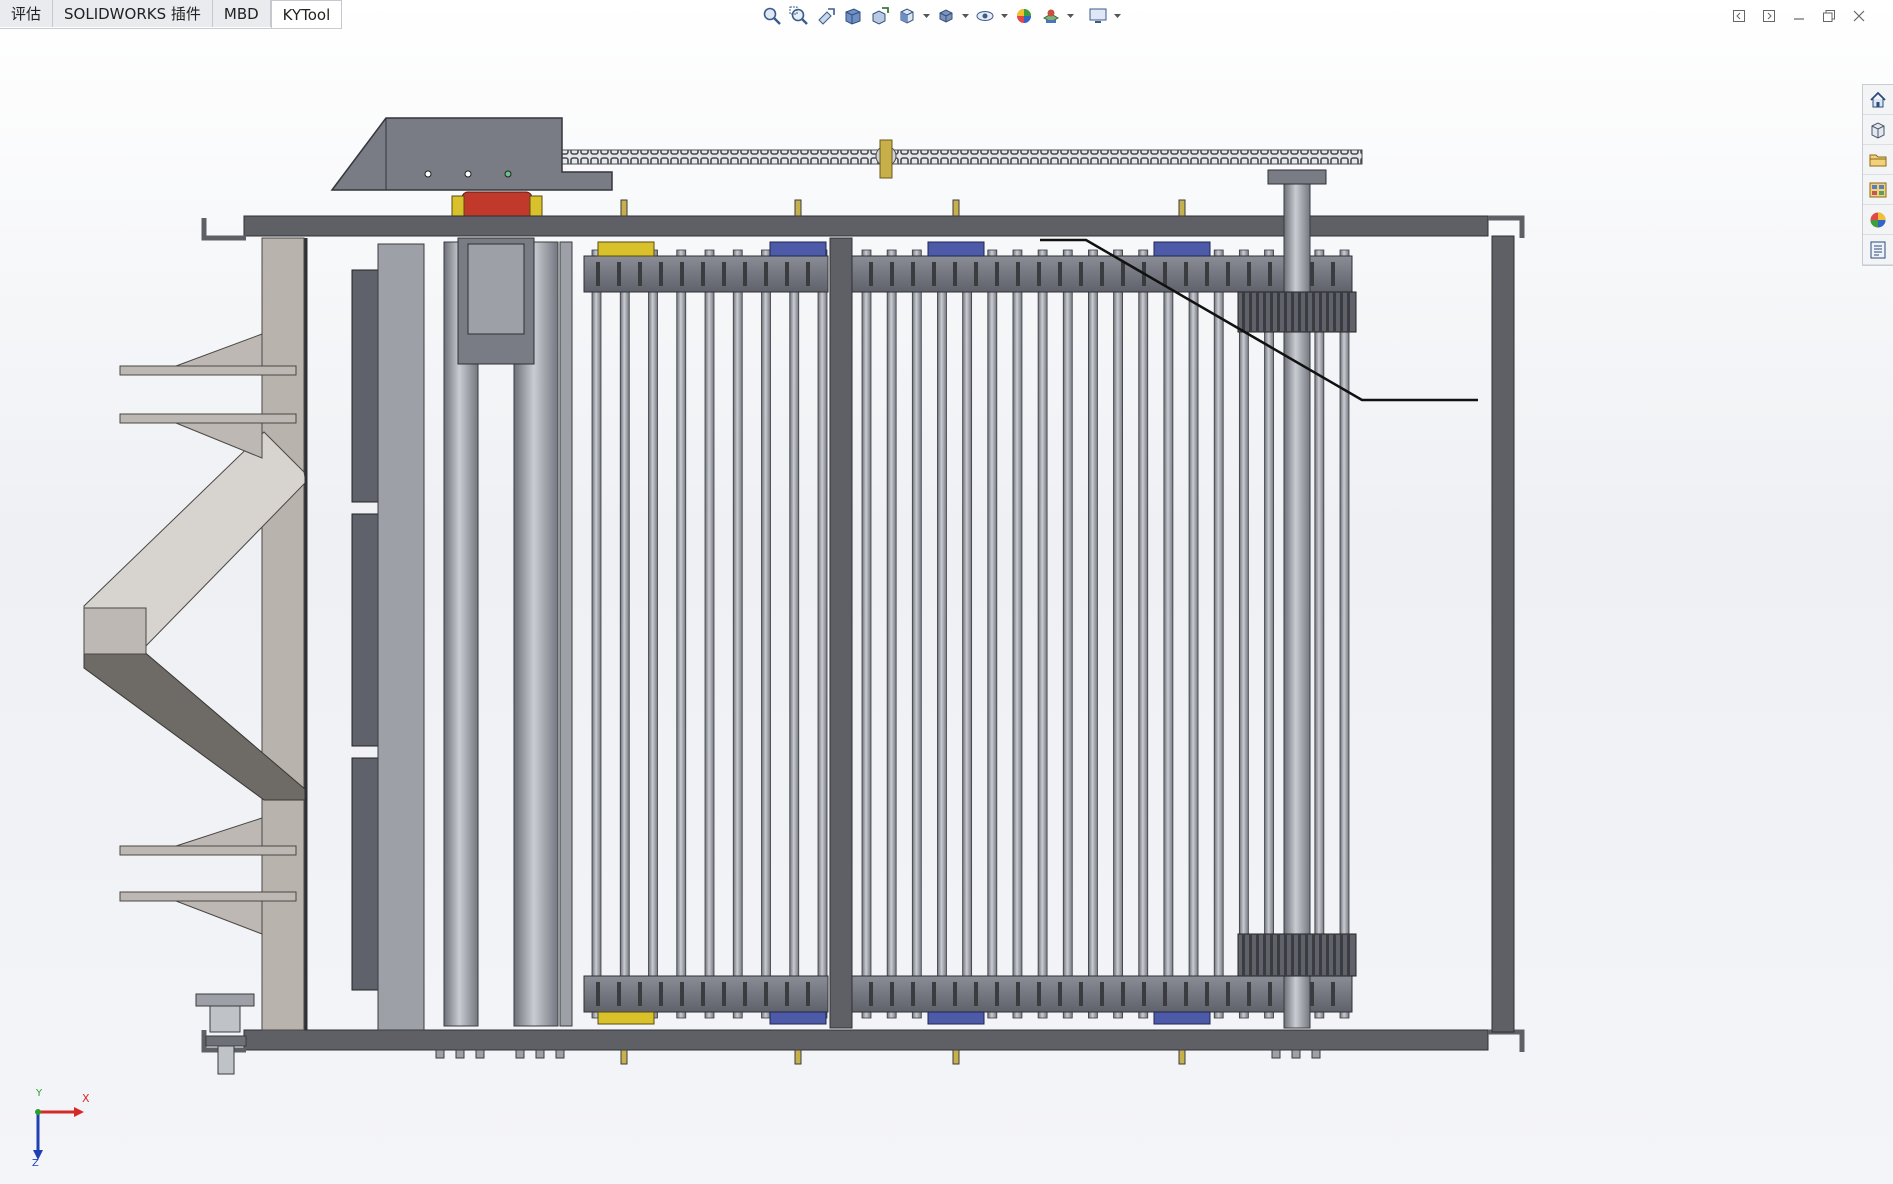 This screenshot has width=1893, height=1184. I want to click on view-orientation-dropdown-icon, so click(926, 16).